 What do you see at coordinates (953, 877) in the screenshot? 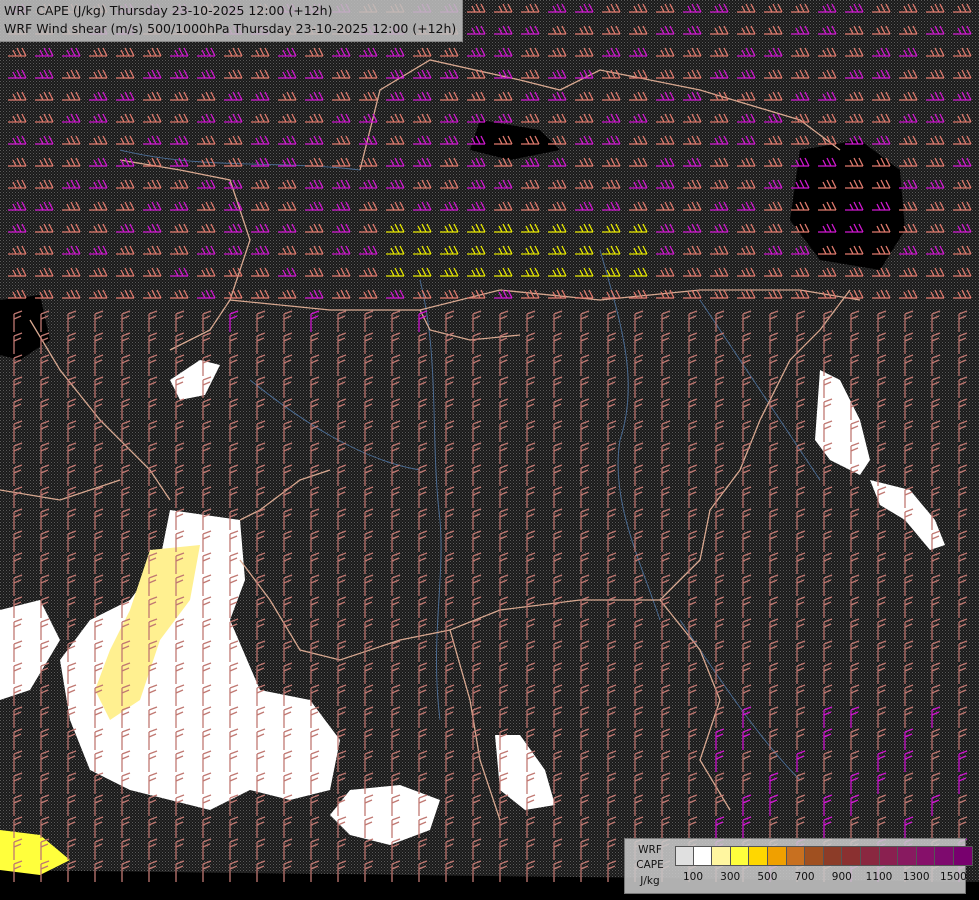
I see `legend-tick: 1500` at bounding box center [953, 877].